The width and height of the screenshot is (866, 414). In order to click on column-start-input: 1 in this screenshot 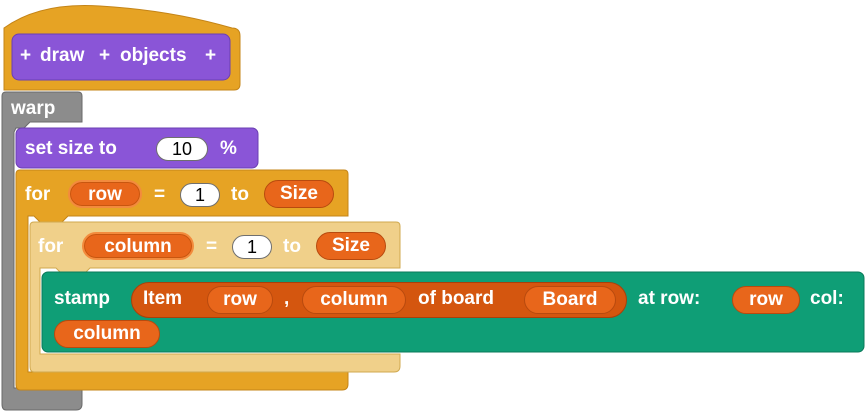, I will do `click(252, 247)`.